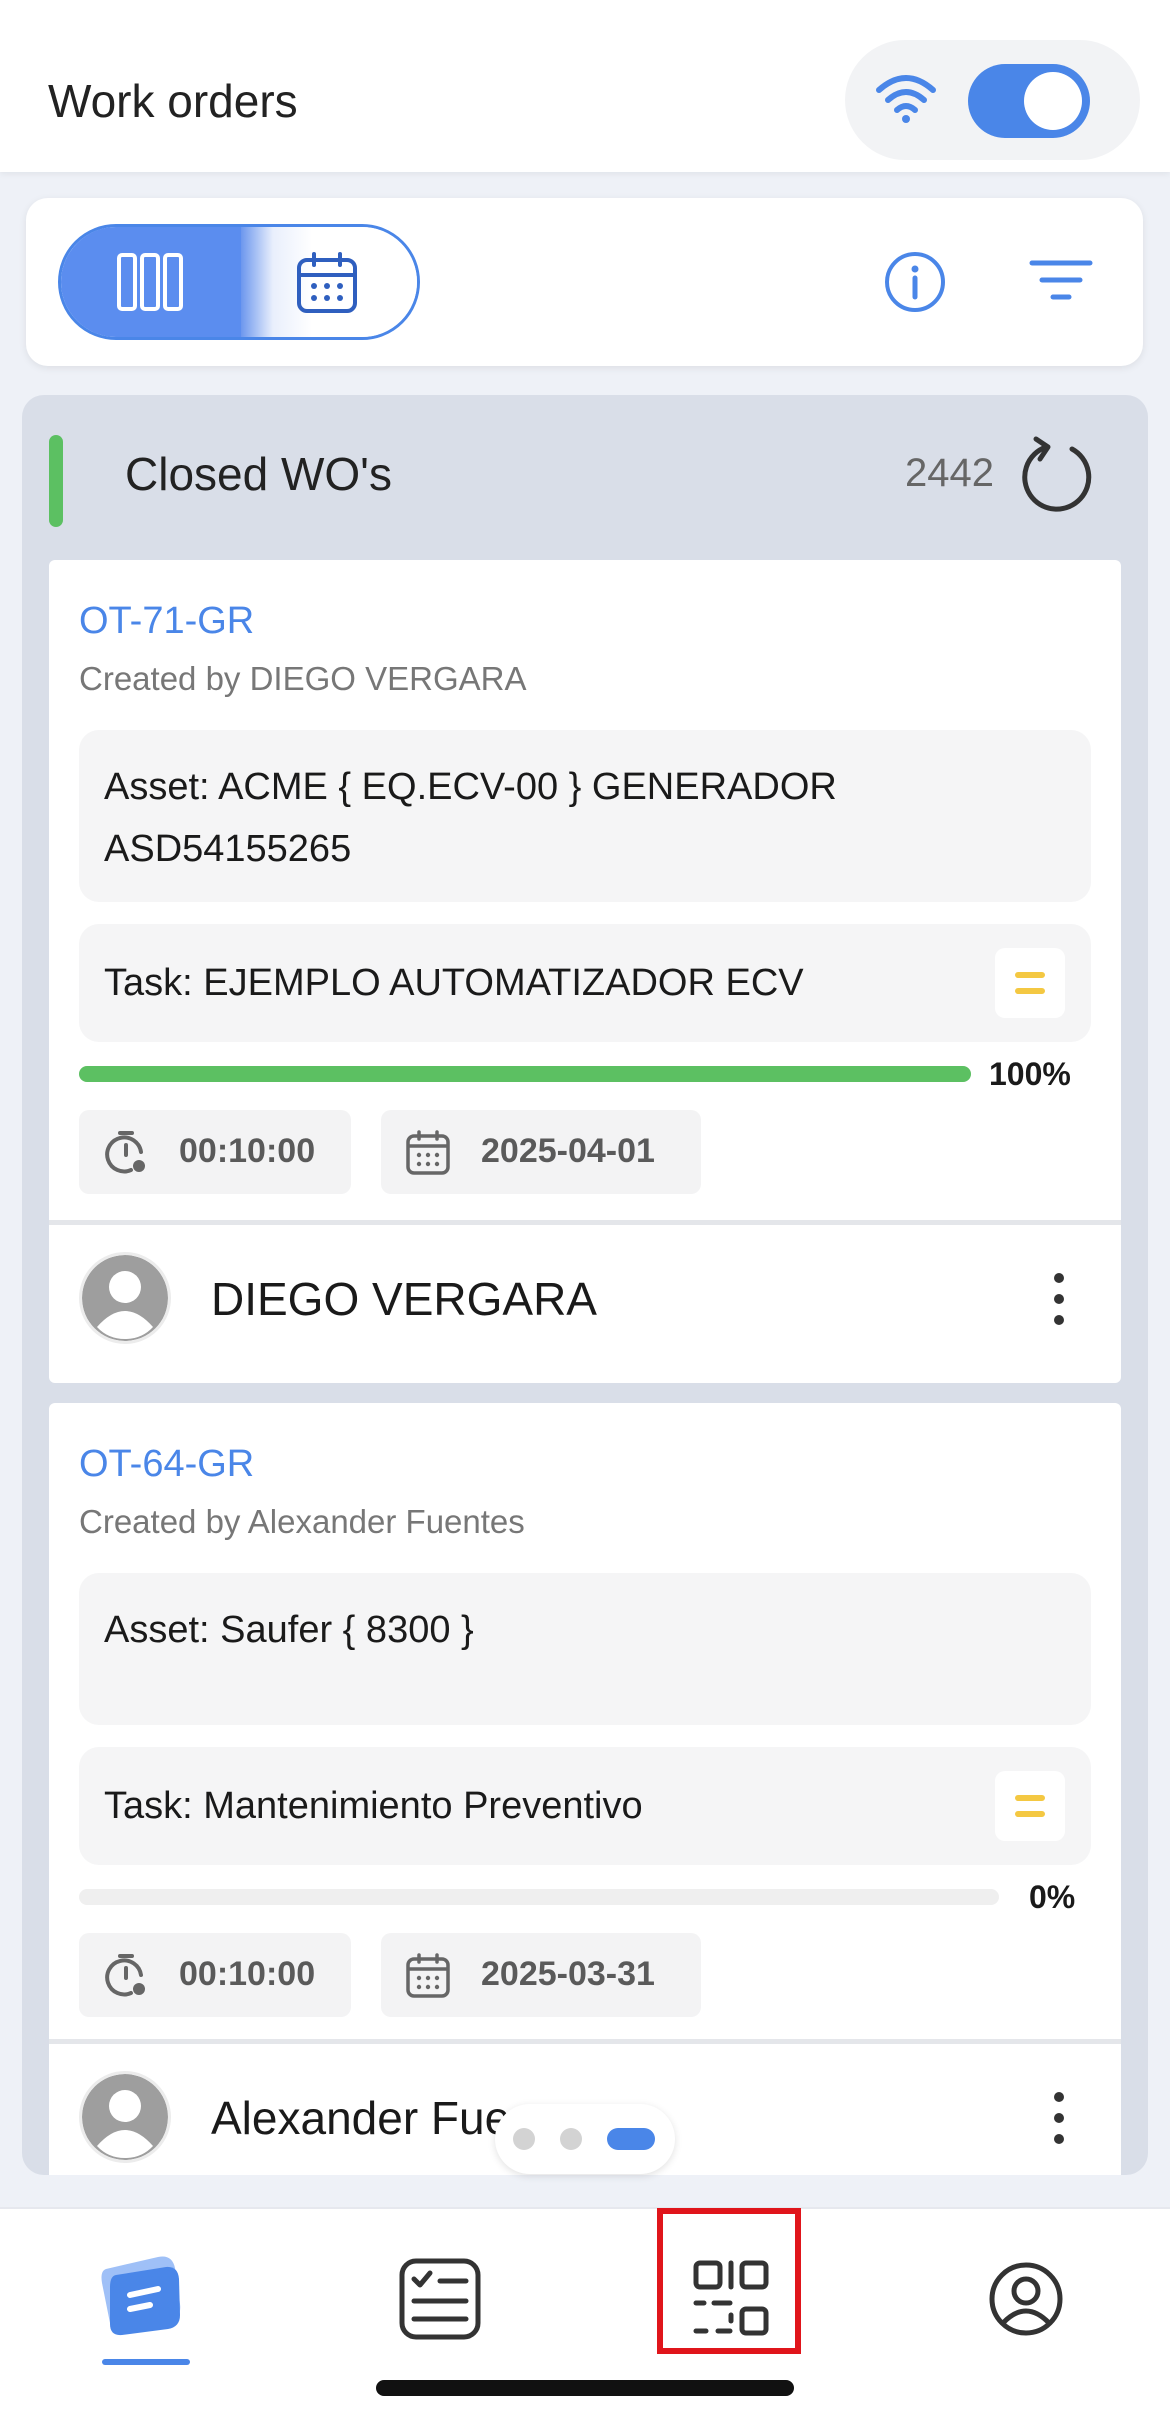  I want to click on column-count: 2442, so click(949, 473).